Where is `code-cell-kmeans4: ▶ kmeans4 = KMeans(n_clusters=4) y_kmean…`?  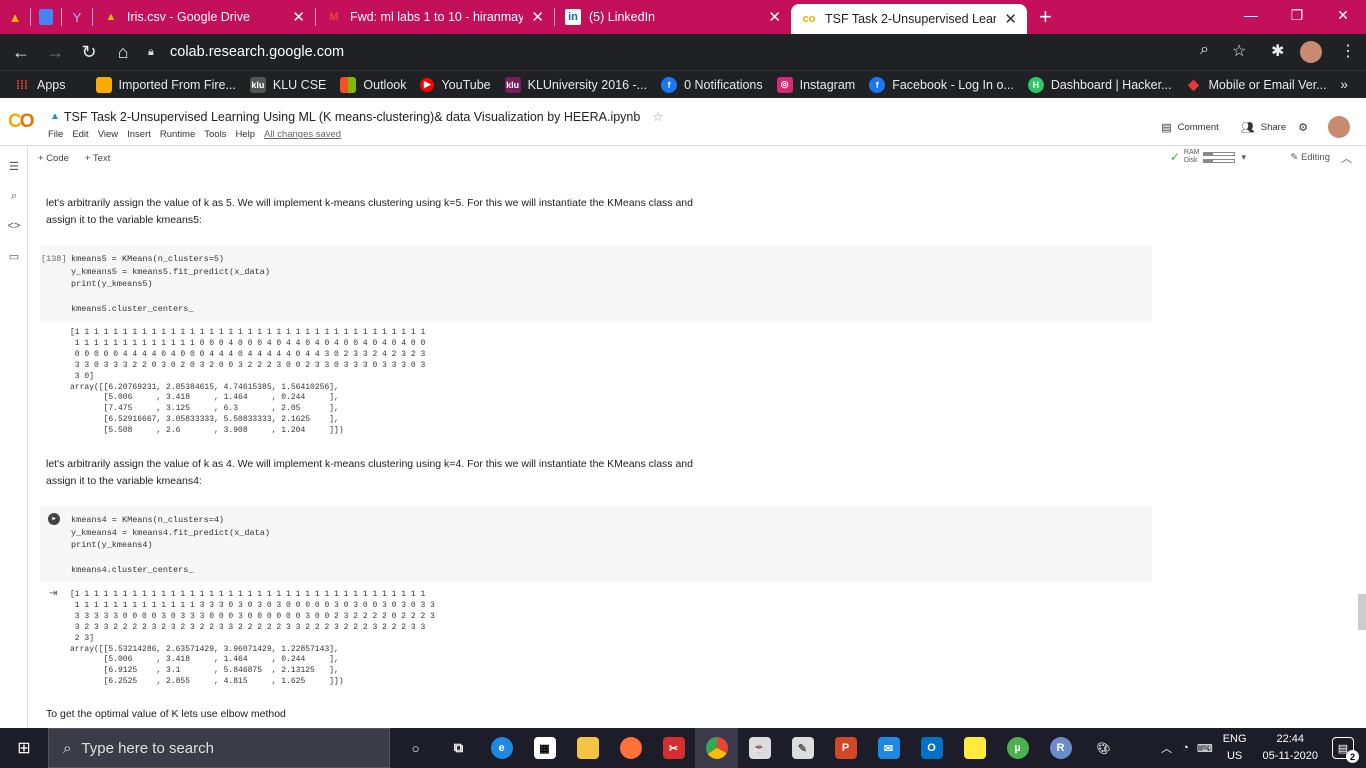 code-cell-kmeans4: ▶ kmeans4 = KMeans(n_clusters=4) y_kmean… is located at coordinates (596, 544).